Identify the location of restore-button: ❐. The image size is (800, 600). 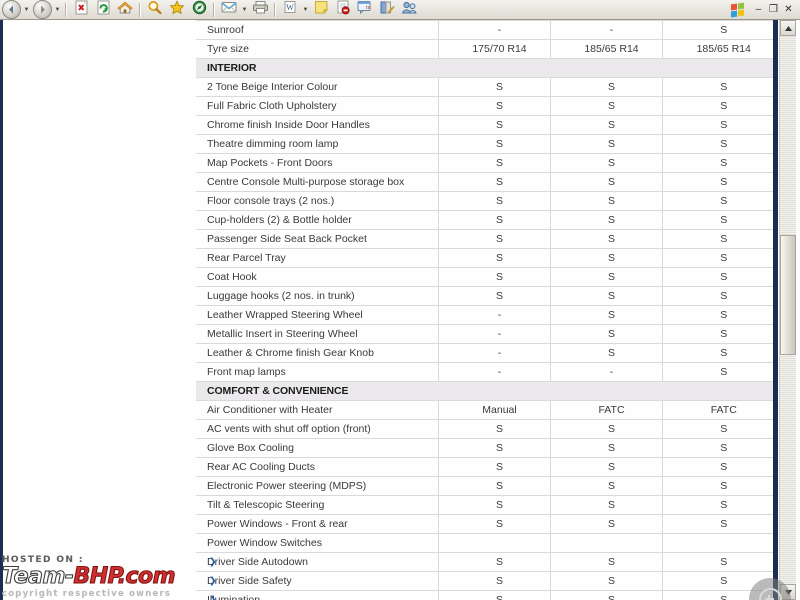
(773, 9).